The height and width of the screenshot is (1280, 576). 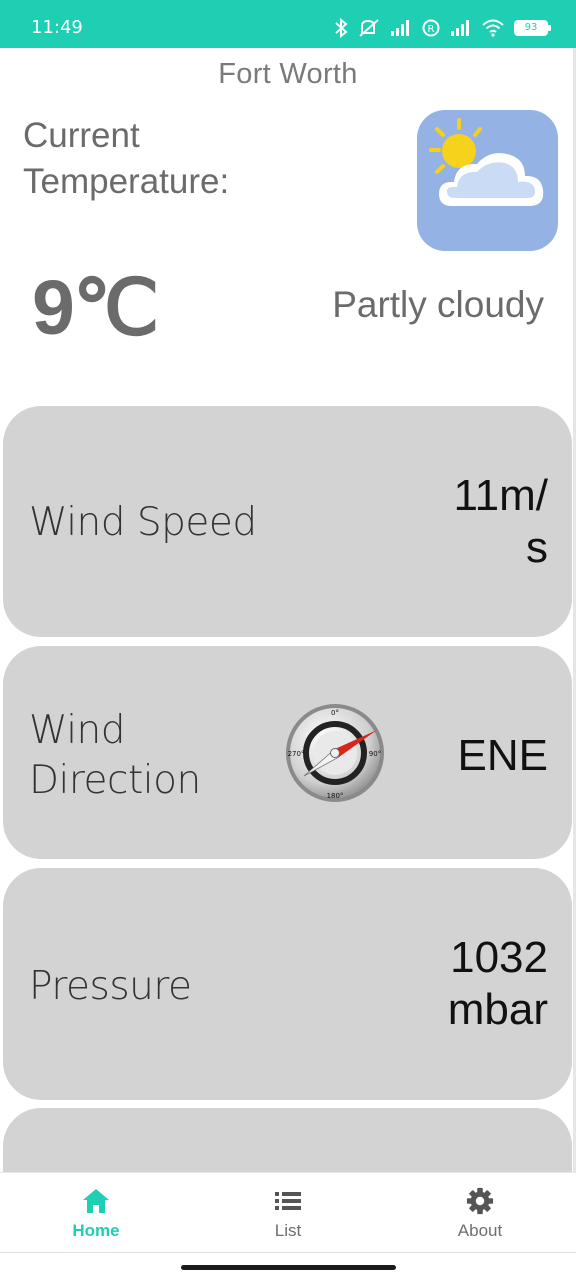 I want to click on nav-about: About, so click(x=480, y=1212).